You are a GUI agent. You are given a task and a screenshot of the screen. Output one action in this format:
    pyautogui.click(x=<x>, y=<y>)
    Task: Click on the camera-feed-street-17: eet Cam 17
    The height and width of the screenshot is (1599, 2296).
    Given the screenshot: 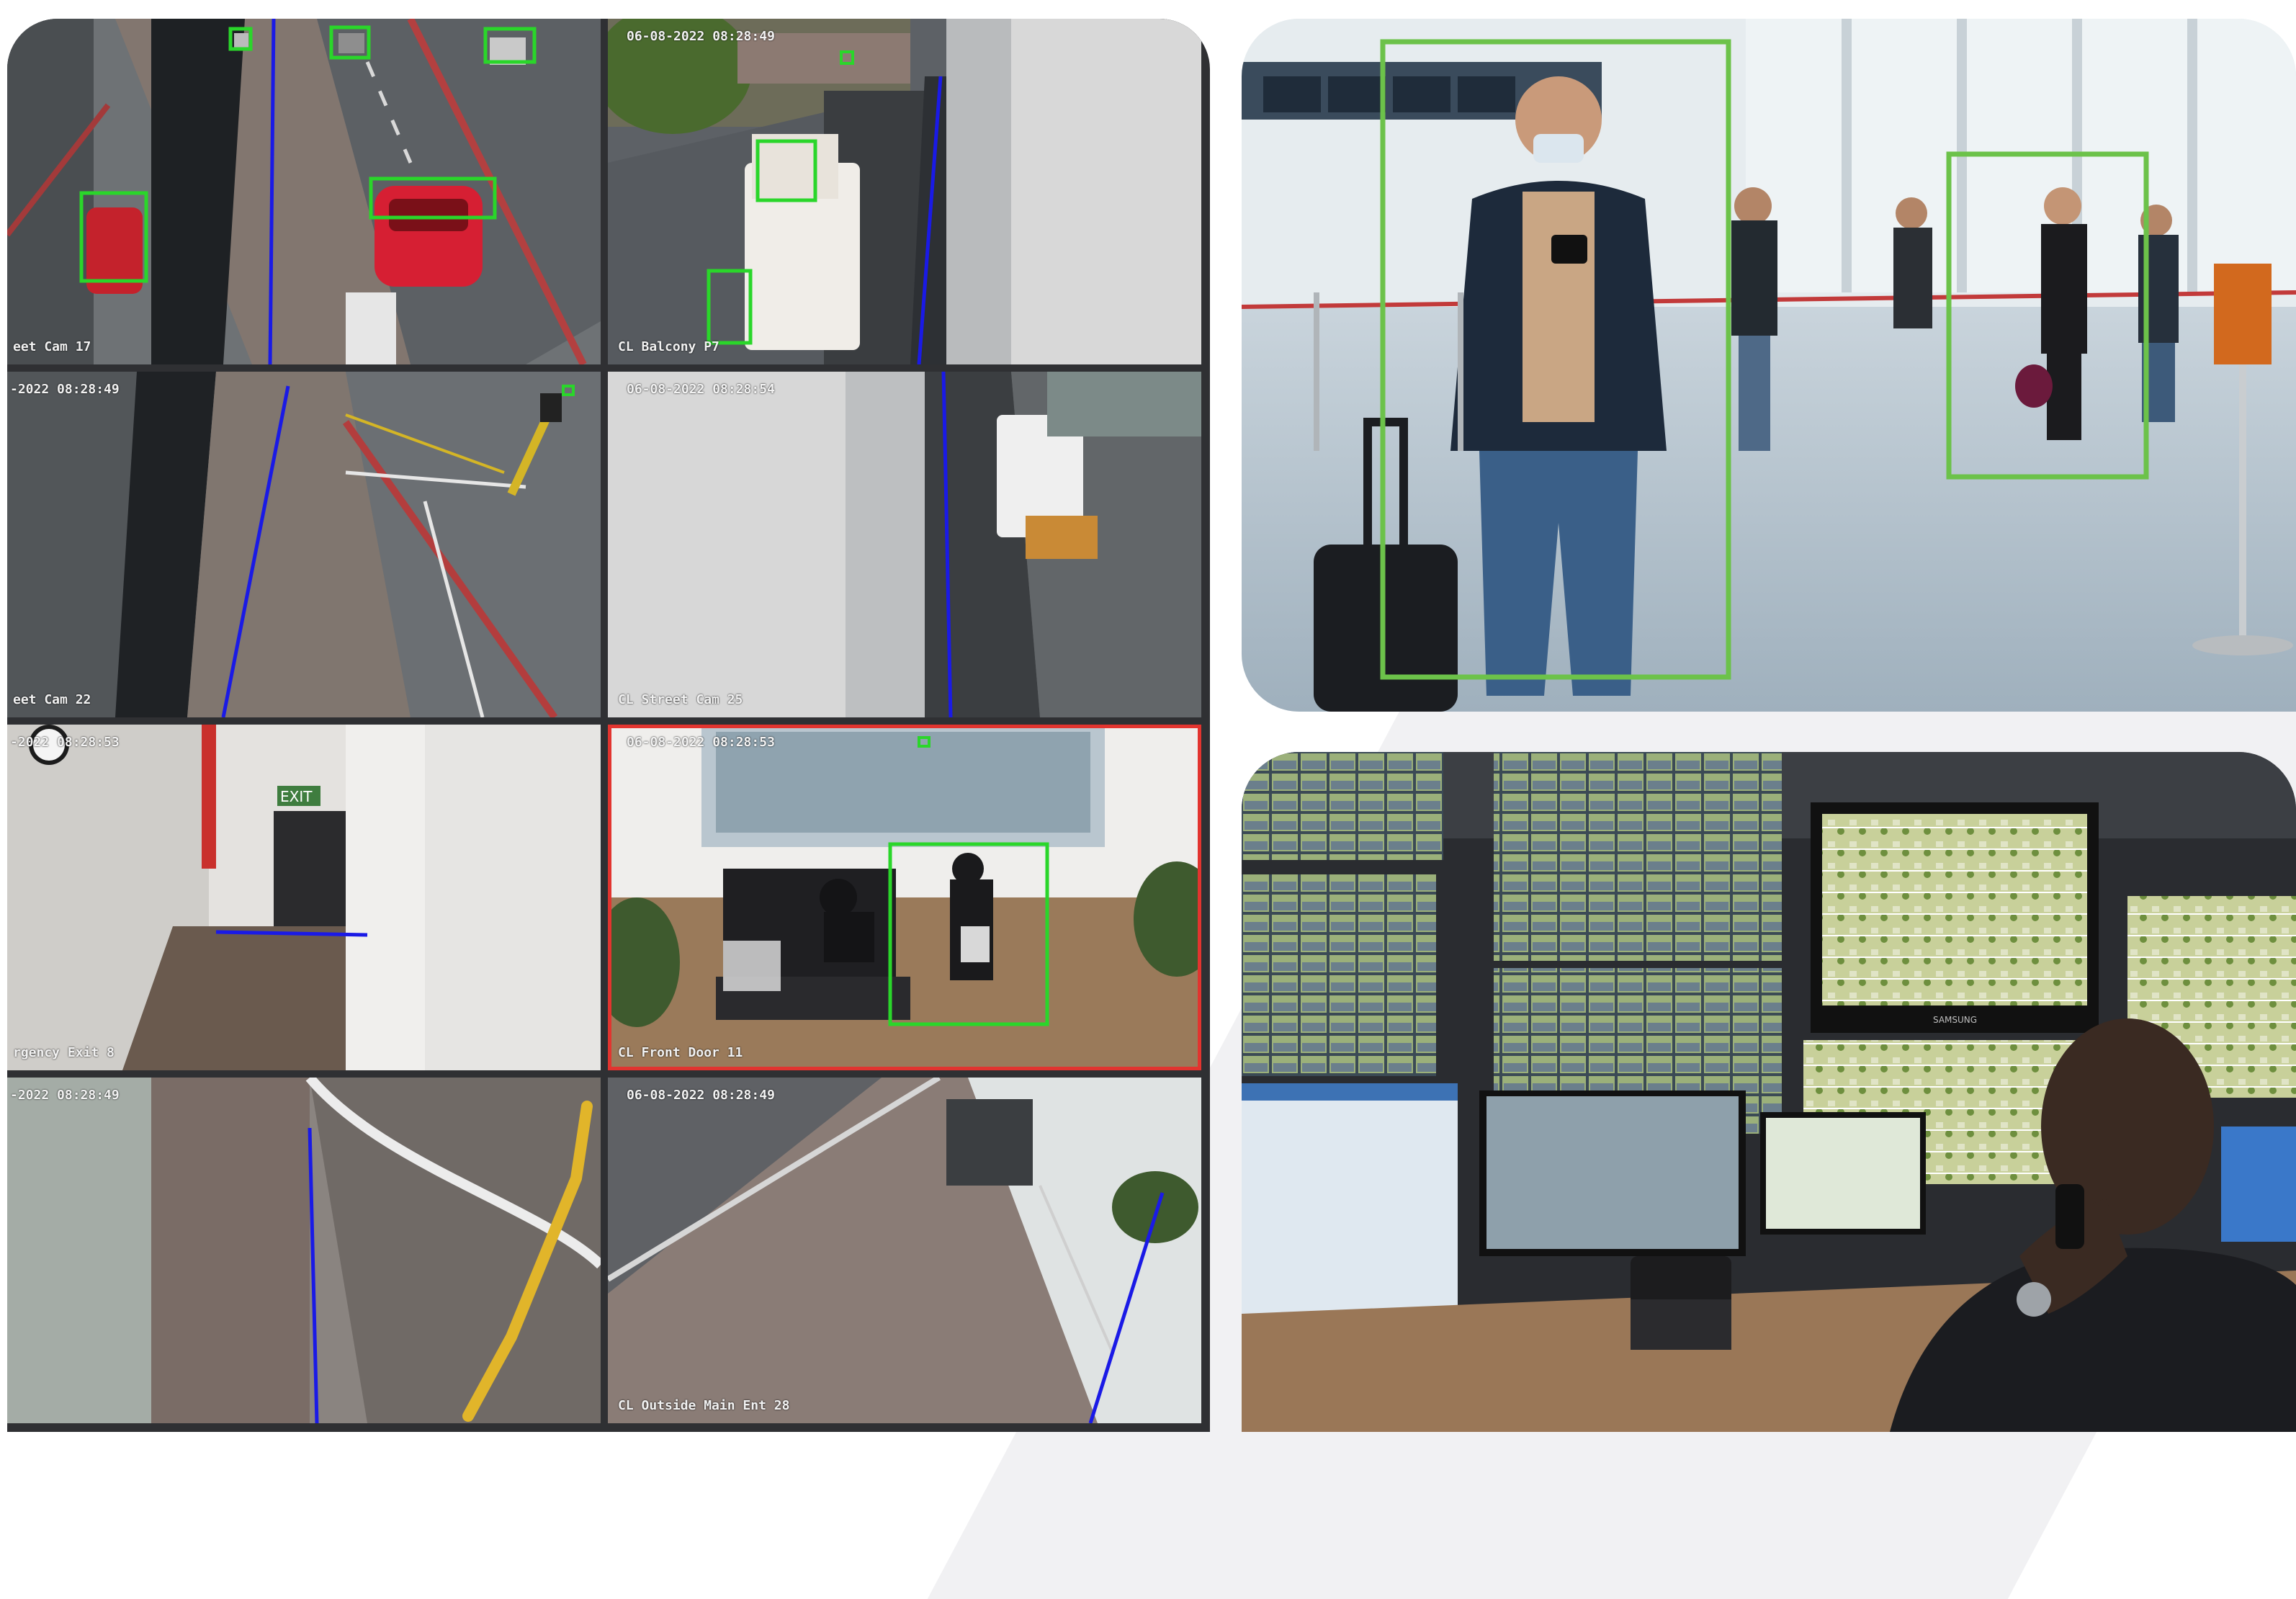 What is the action you would take?
    pyautogui.click(x=304, y=192)
    